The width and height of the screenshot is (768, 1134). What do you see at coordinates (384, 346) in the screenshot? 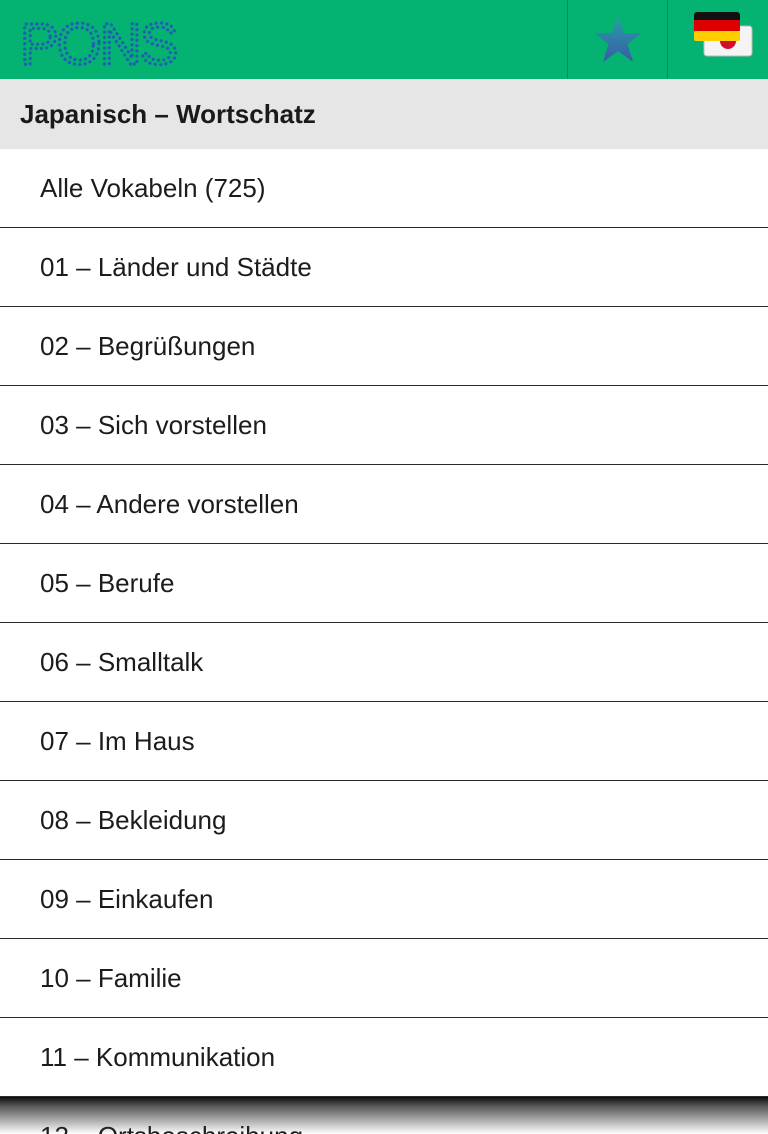
I see `list-item: 02 – Begrüßungen` at bounding box center [384, 346].